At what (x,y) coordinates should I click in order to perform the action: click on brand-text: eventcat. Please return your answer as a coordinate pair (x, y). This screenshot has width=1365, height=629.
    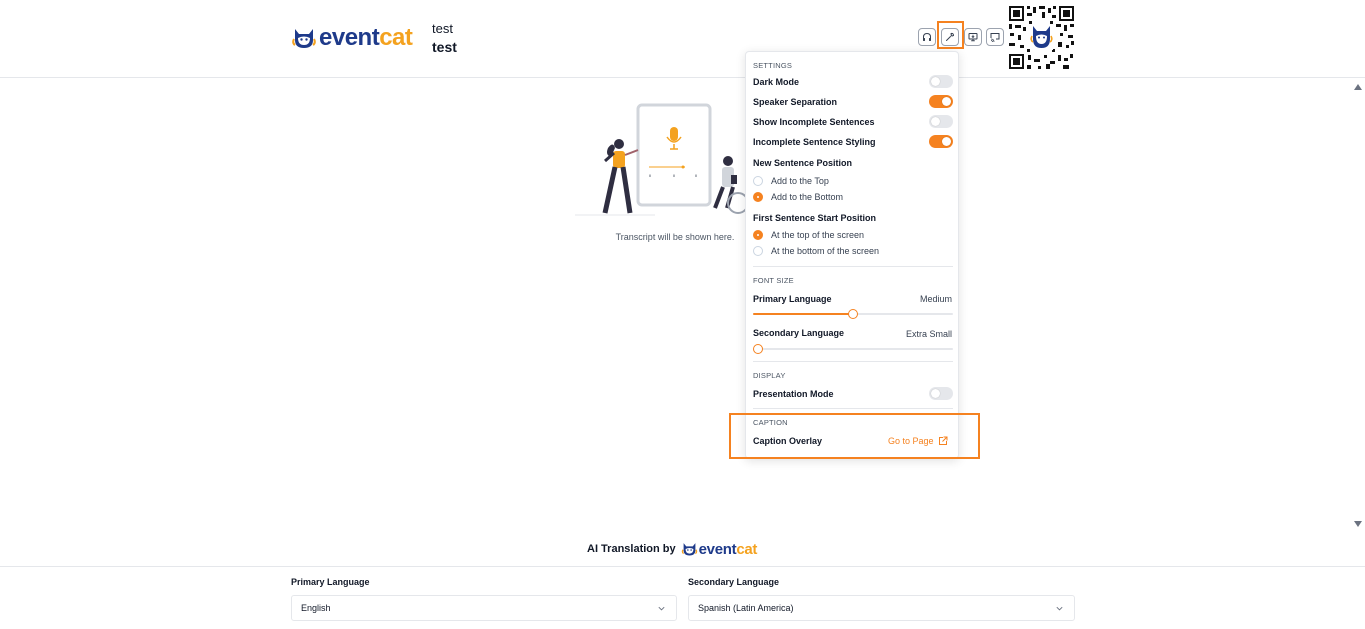
    Looking at the image, I should click on (728, 549).